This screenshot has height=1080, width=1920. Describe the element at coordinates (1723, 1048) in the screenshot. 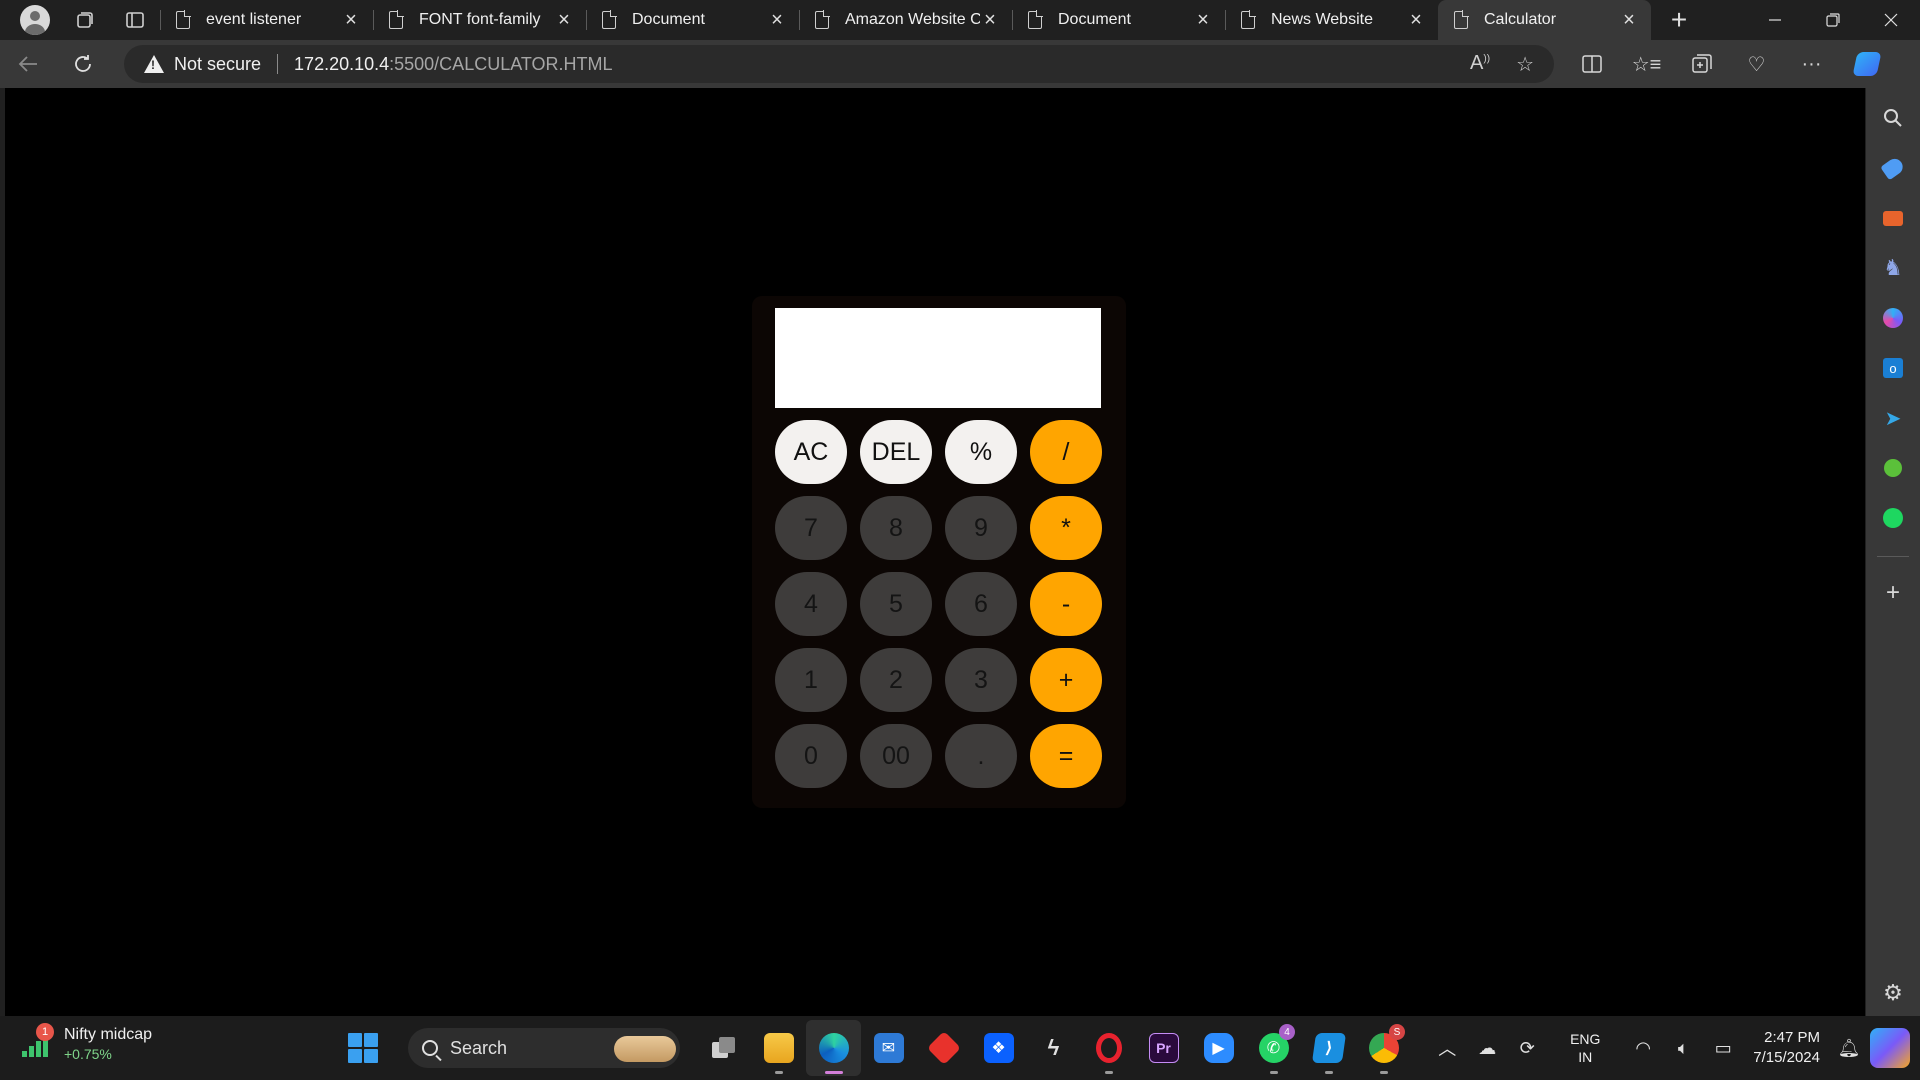

I see `battery-button: ▭` at that location.